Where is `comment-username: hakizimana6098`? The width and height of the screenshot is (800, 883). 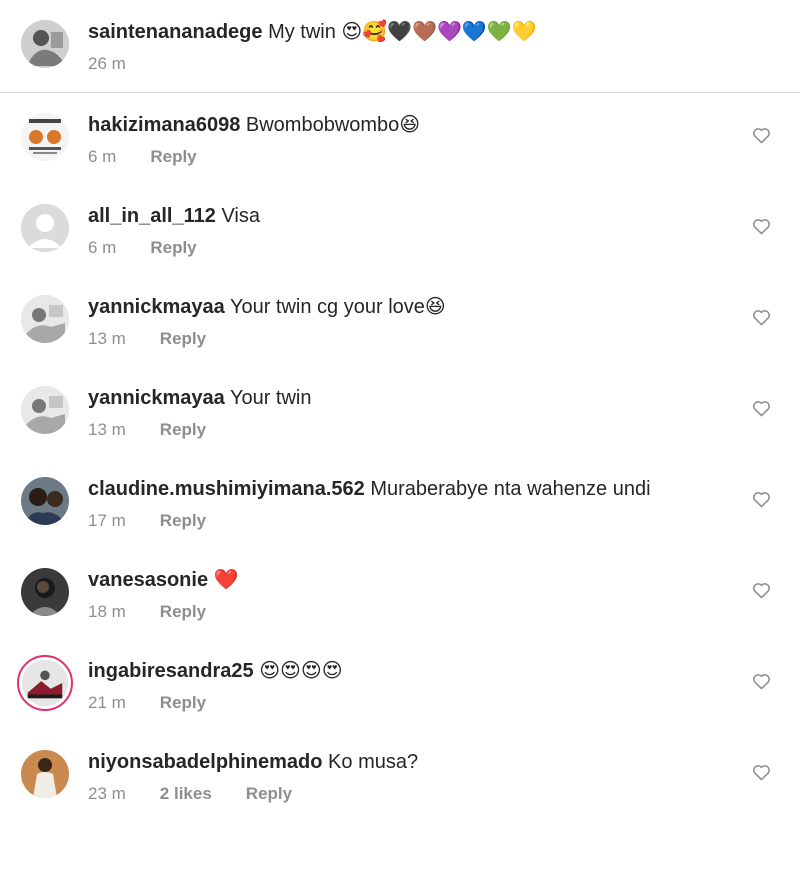
comment-username: hakizimana6098 is located at coordinates (164, 125).